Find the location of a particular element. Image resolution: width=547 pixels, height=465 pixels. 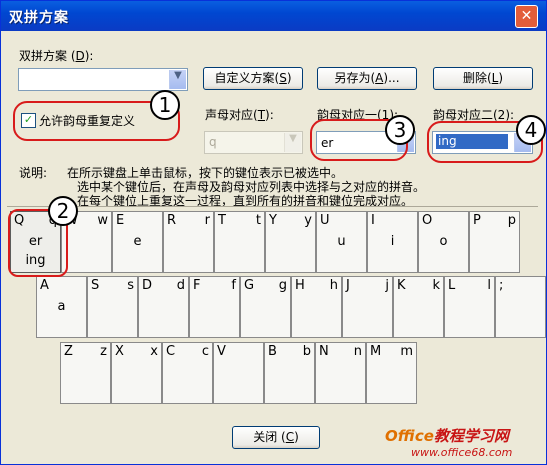

key-v: V is located at coordinates (238, 373).